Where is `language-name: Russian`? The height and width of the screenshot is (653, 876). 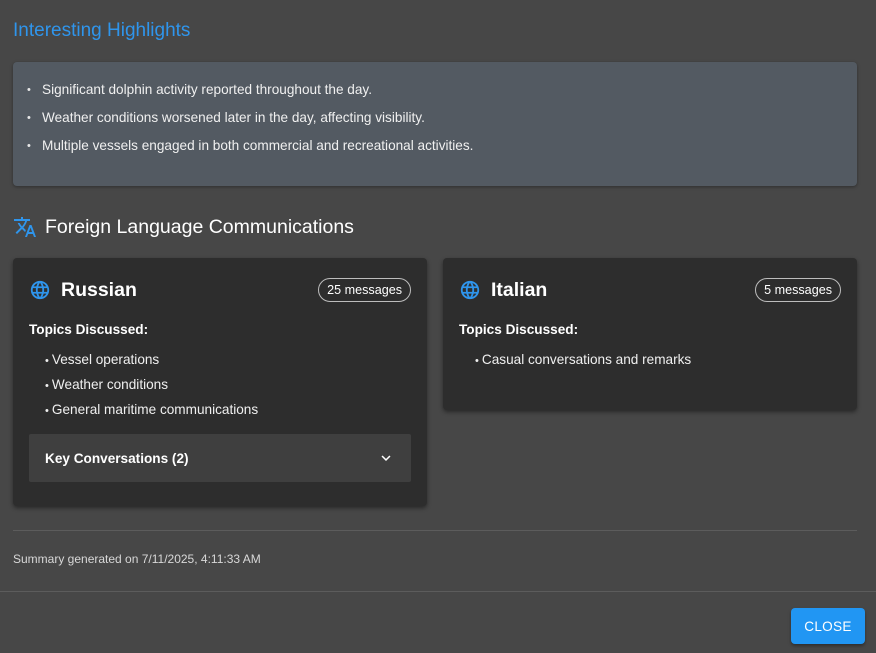 language-name: Russian is located at coordinates (99, 289).